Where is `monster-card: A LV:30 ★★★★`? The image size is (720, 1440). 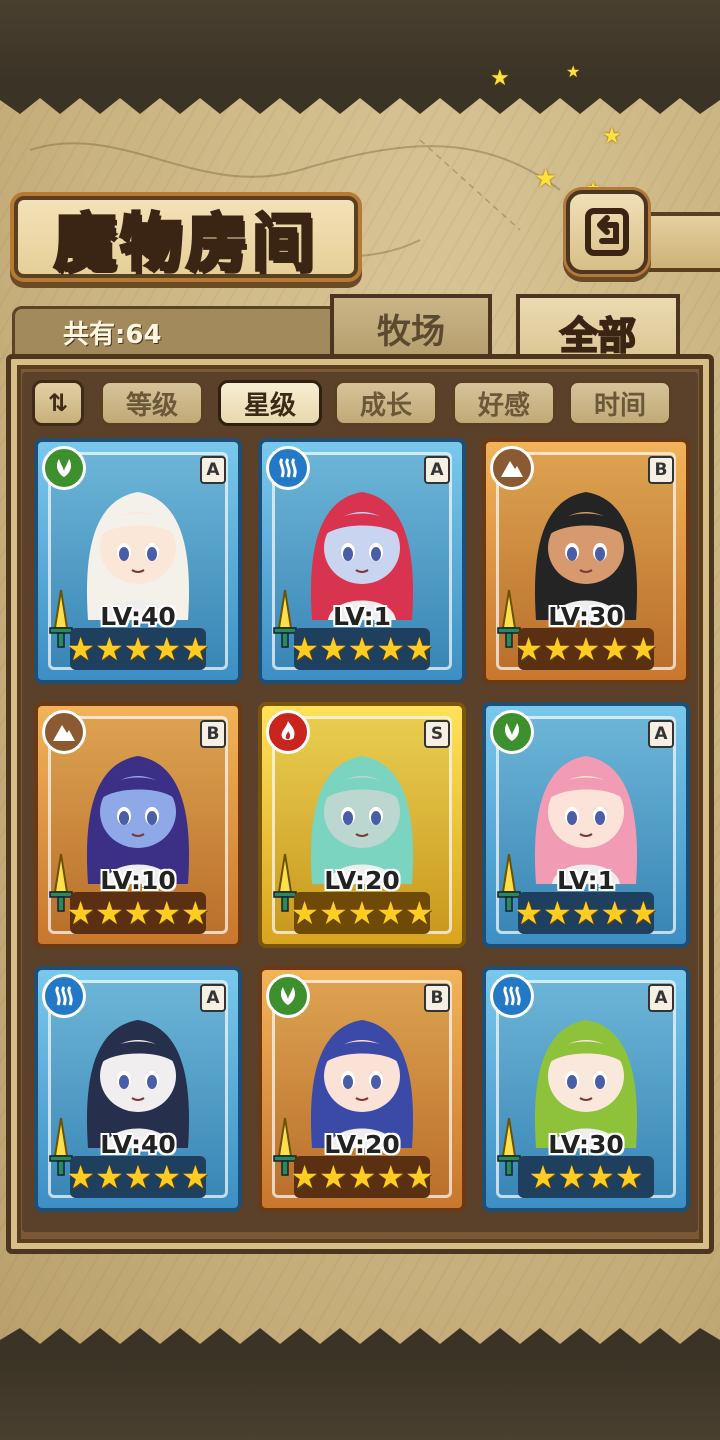 monster-card: A LV:30 ★★★★ is located at coordinates (586, 1089).